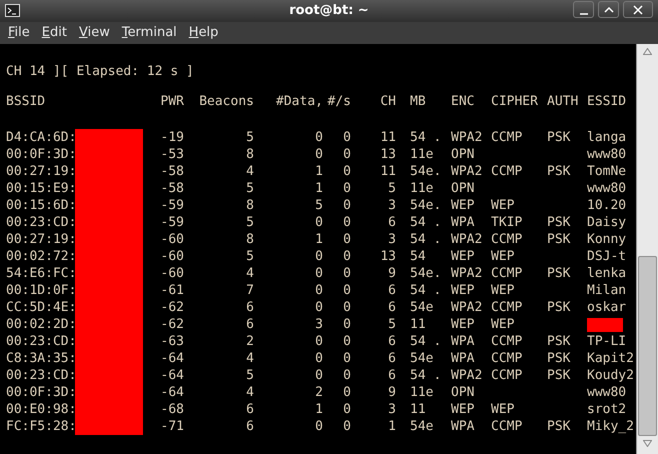  I want to click on menu-item: View, so click(94, 33).